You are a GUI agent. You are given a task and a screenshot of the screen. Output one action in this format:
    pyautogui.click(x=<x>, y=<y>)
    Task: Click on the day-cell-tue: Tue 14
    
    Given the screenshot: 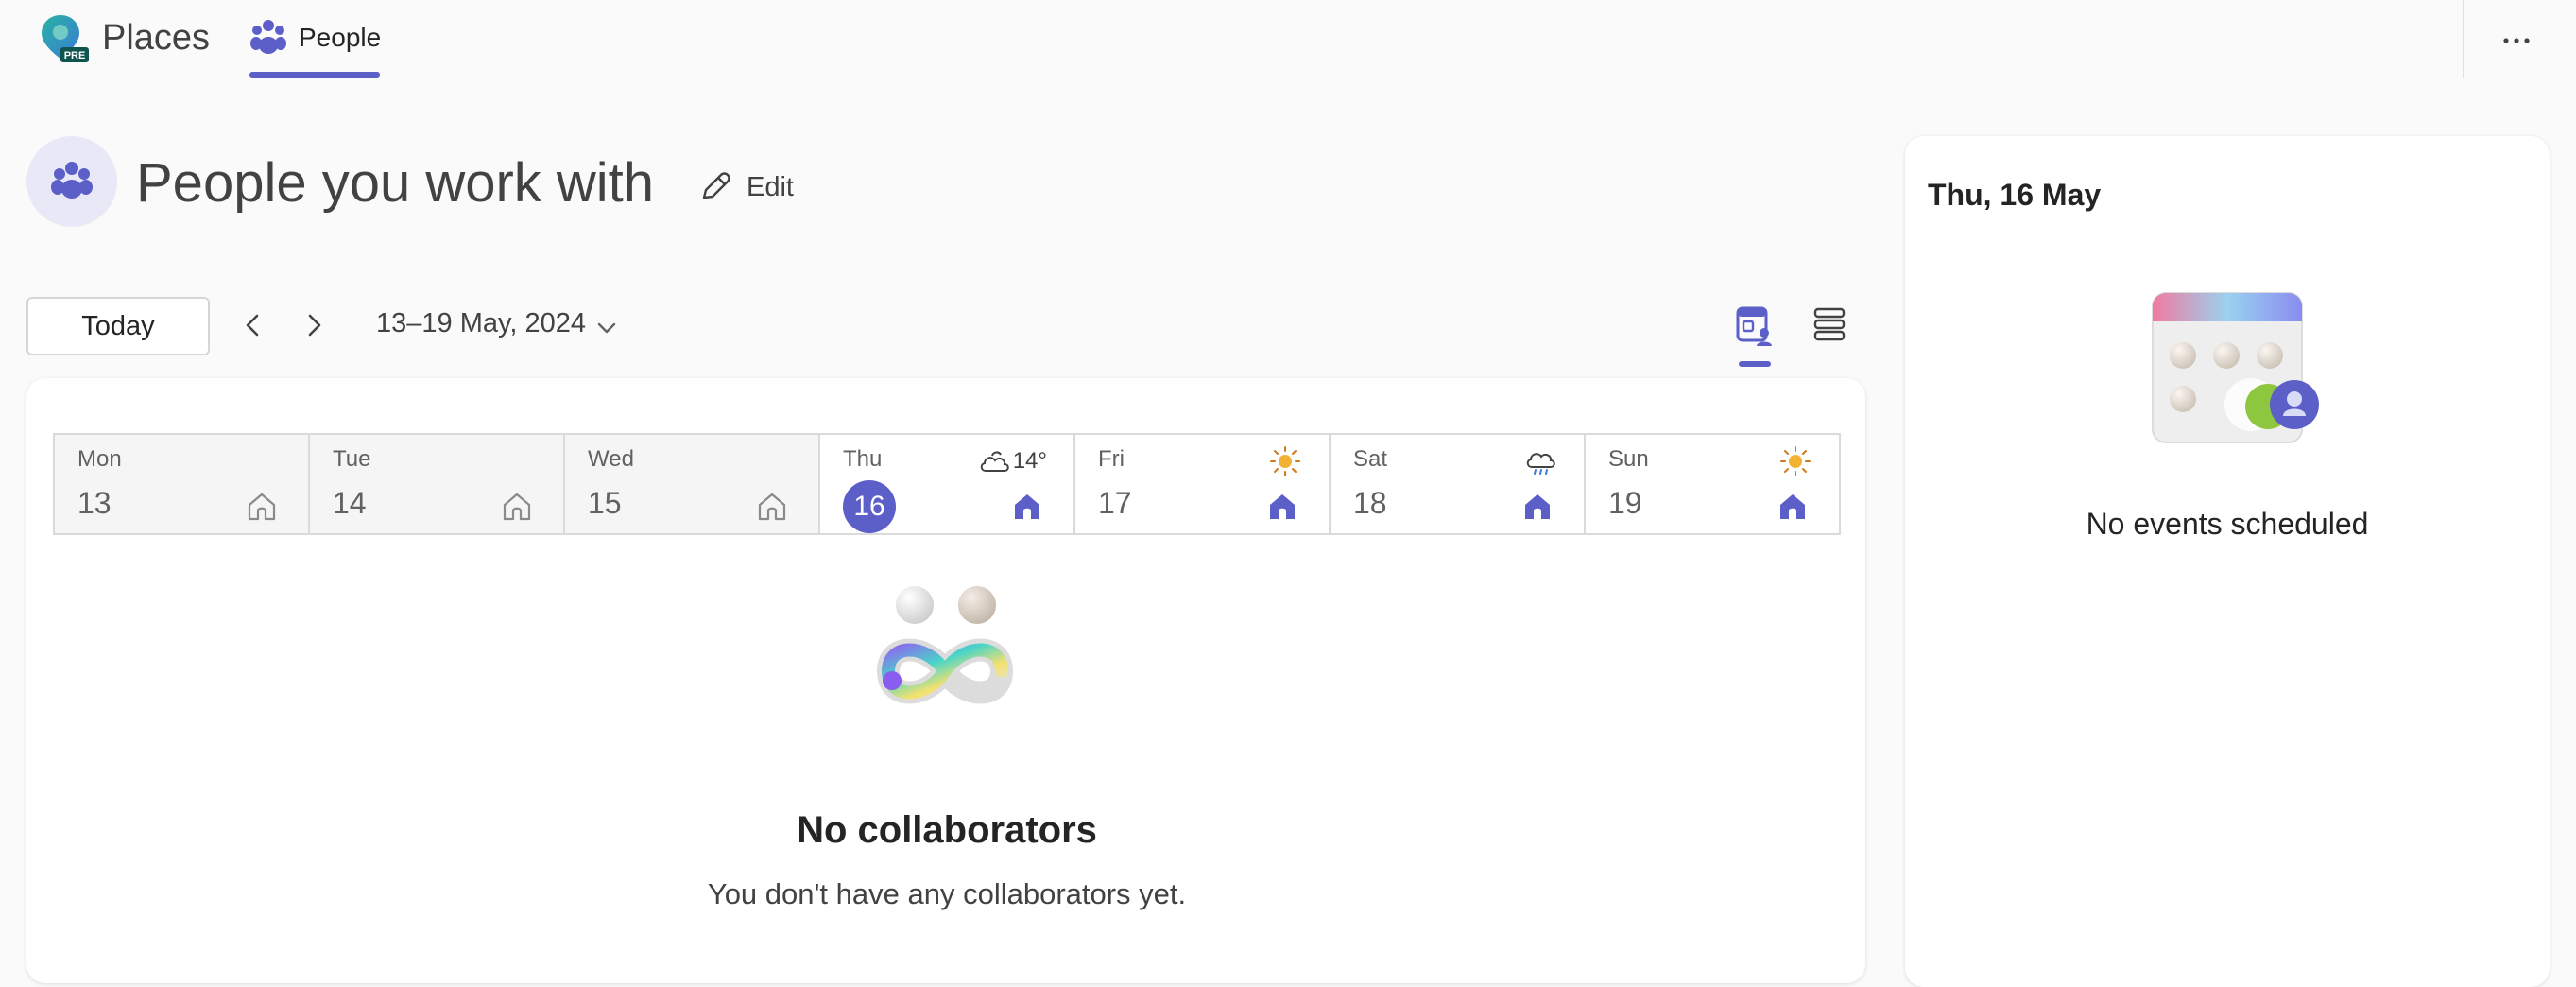 What is the action you would take?
    pyautogui.click(x=436, y=484)
    